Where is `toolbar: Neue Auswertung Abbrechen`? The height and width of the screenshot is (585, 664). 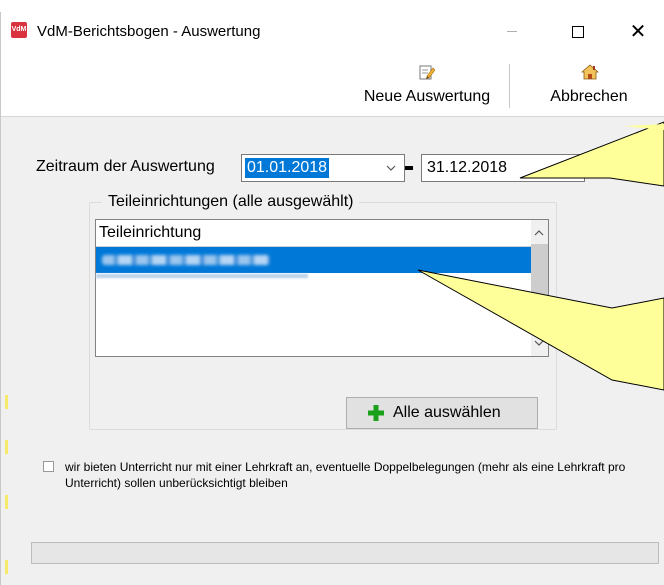 toolbar: Neue Auswertung Abbrechen is located at coordinates (332, 85).